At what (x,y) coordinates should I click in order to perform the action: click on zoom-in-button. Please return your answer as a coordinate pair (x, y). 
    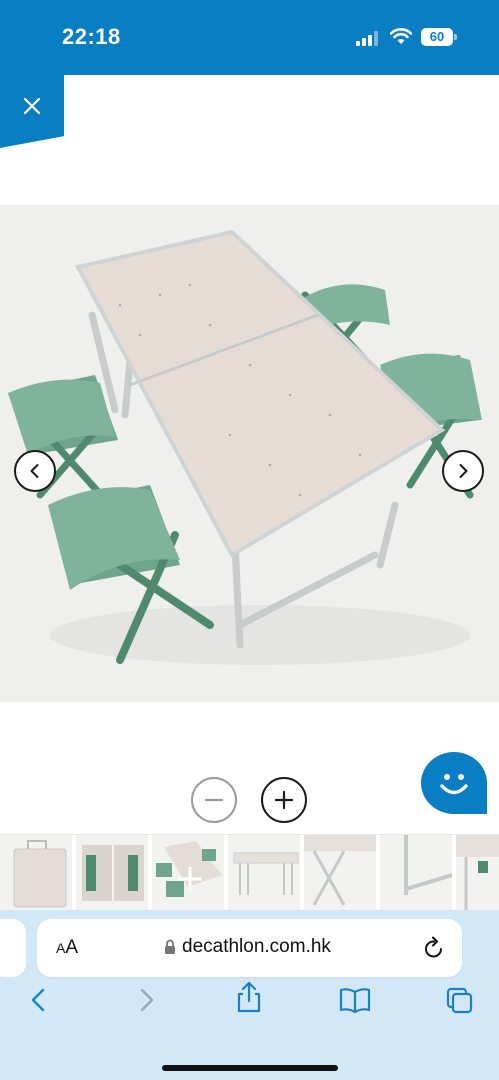
    Looking at the image, I should click on (284, 800).